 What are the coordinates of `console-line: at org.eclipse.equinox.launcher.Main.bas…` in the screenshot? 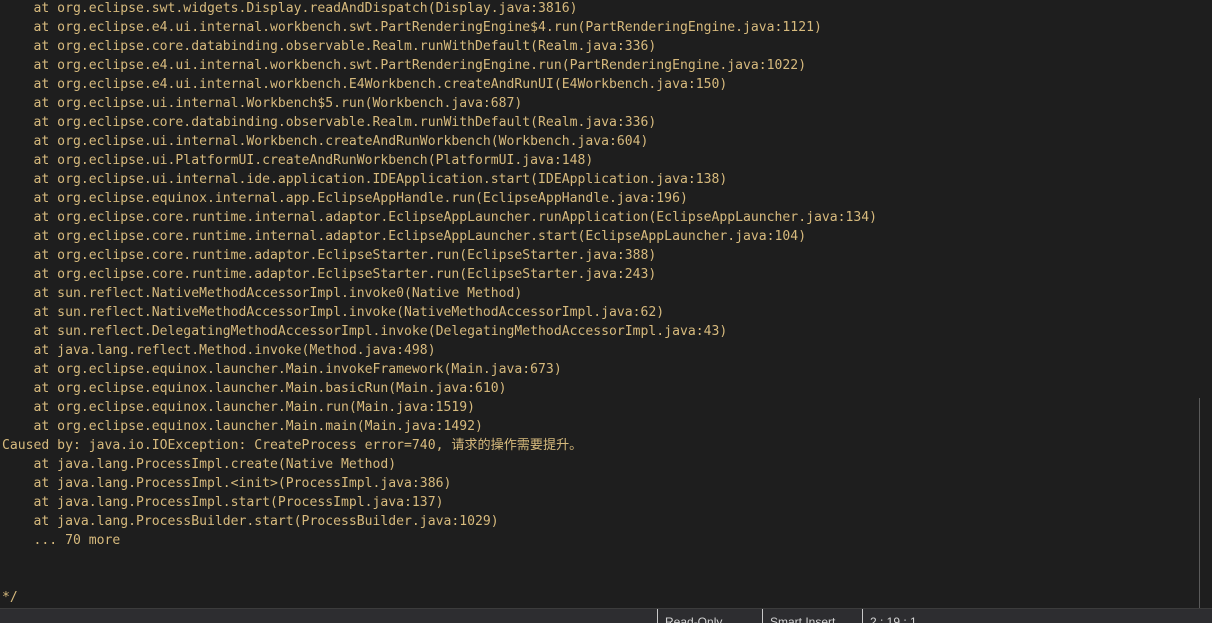 It's located at (254, 388).